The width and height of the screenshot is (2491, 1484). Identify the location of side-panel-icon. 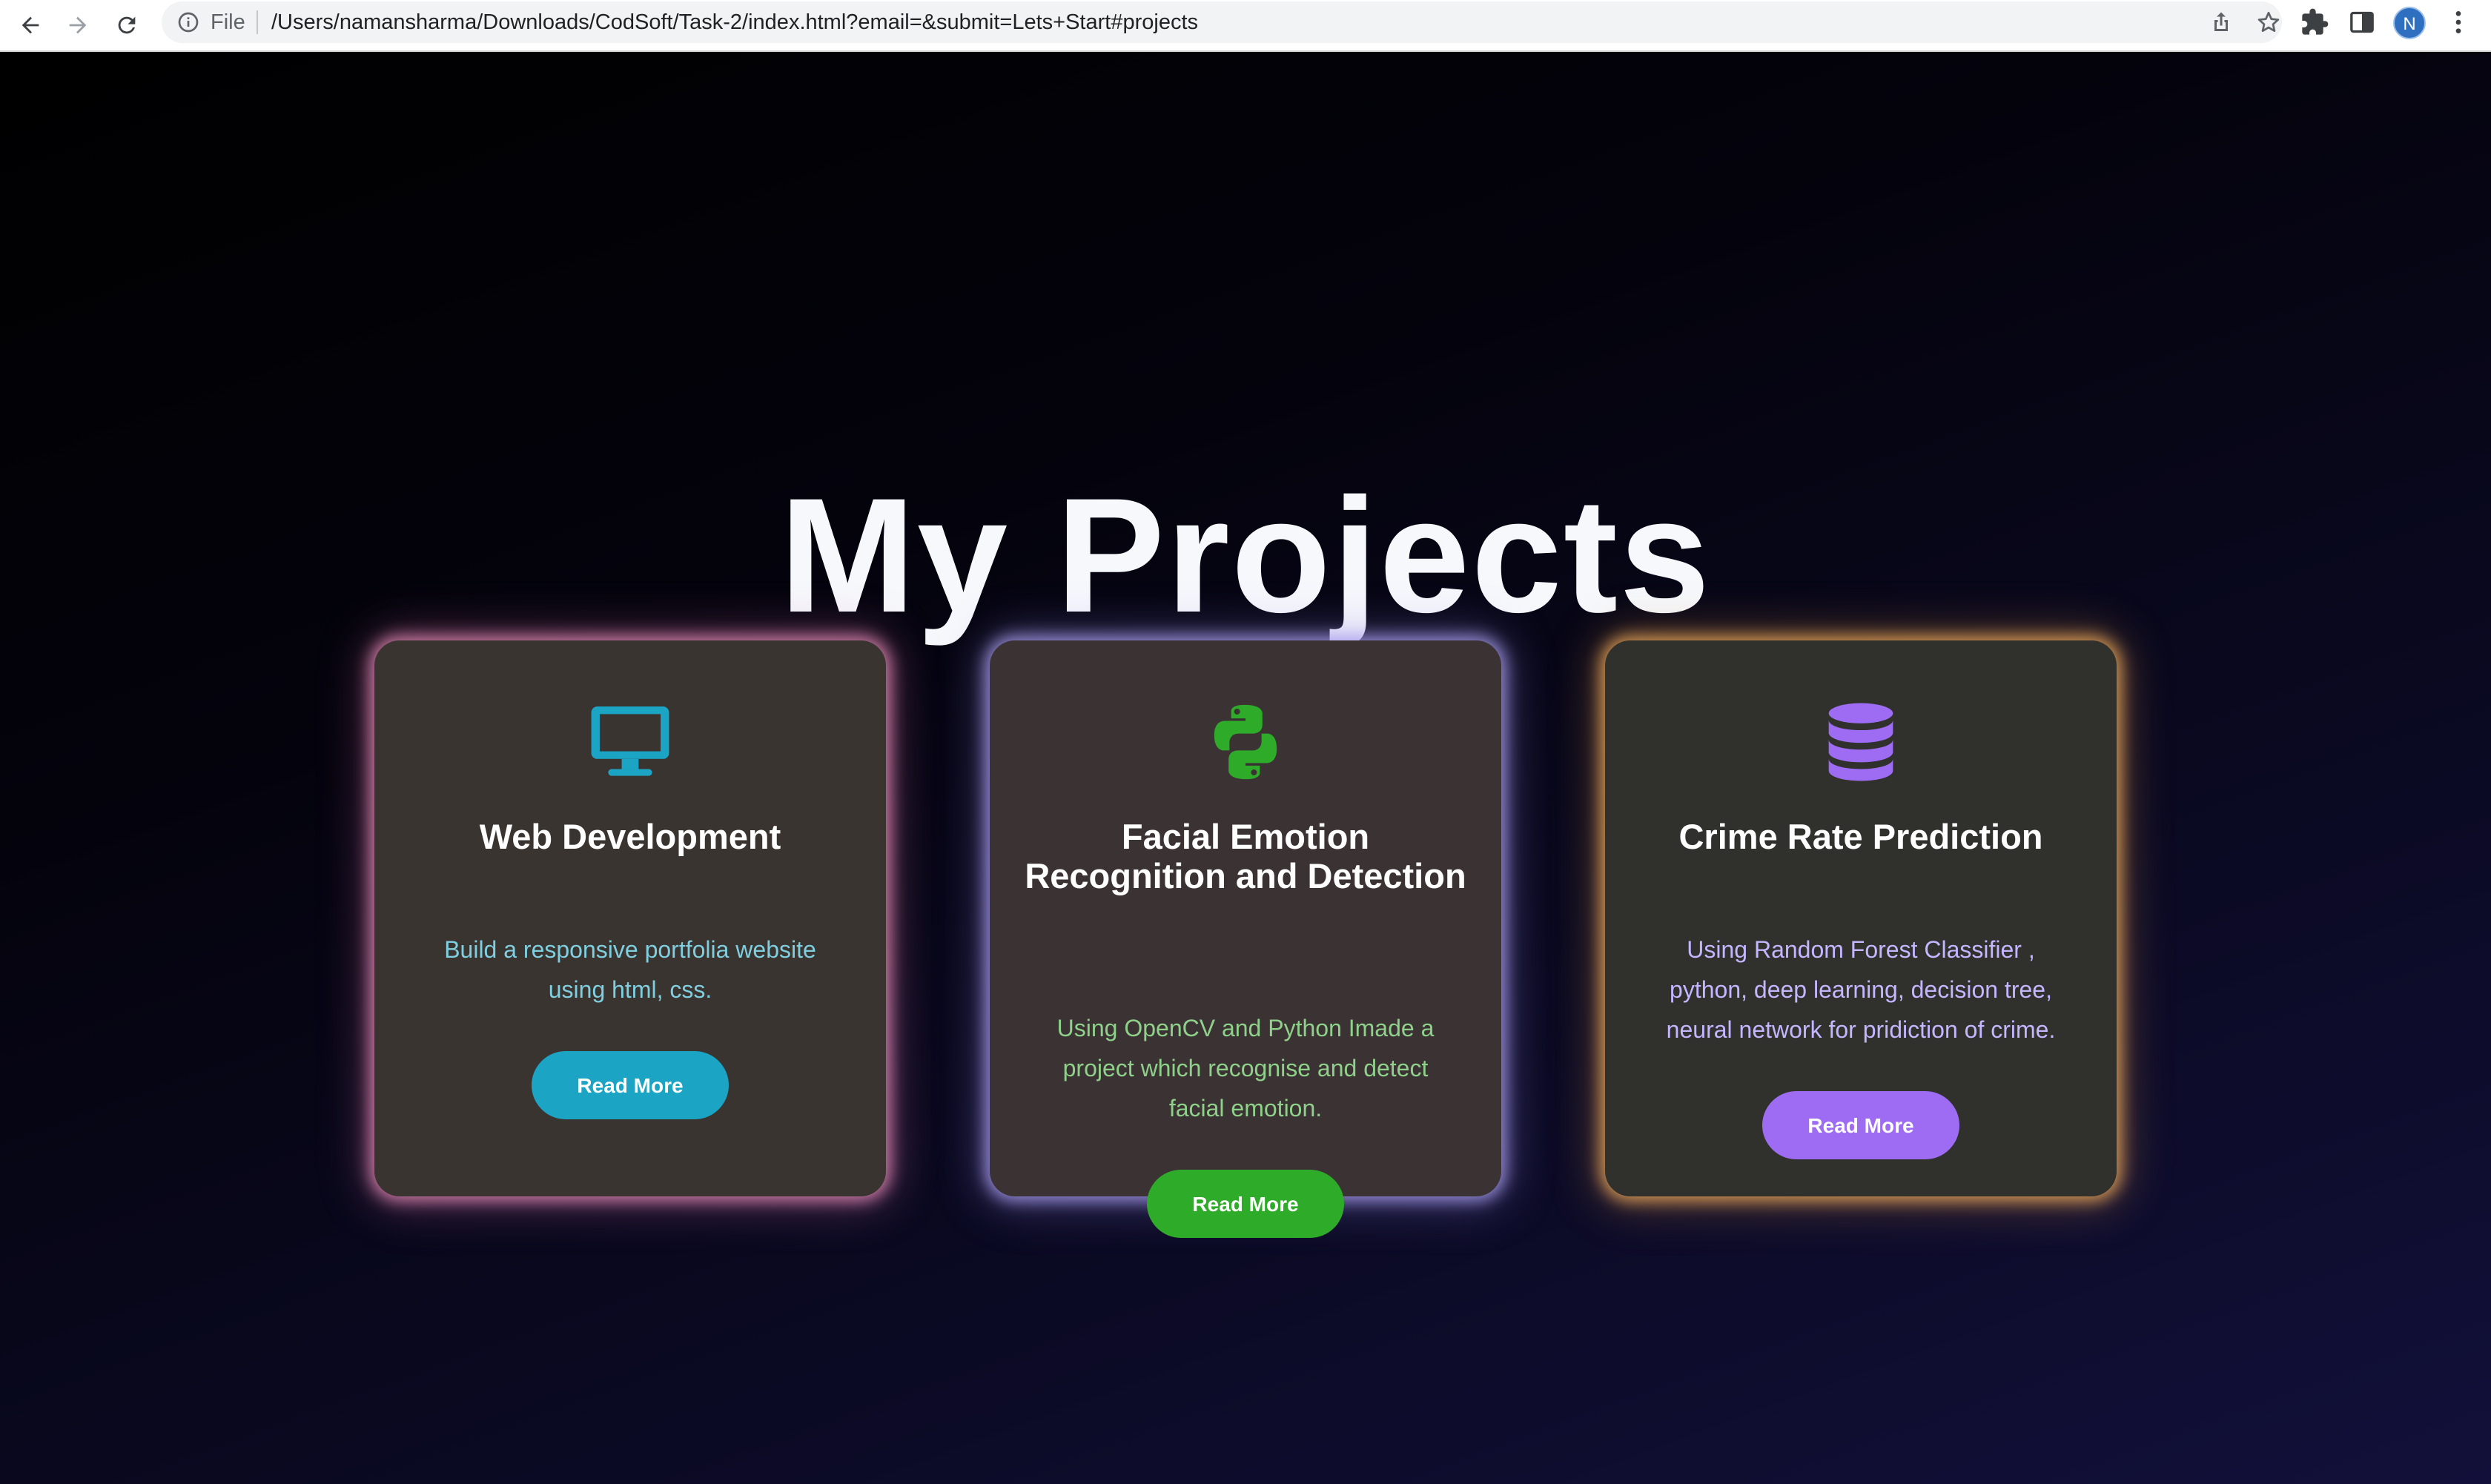
(2362, 22).